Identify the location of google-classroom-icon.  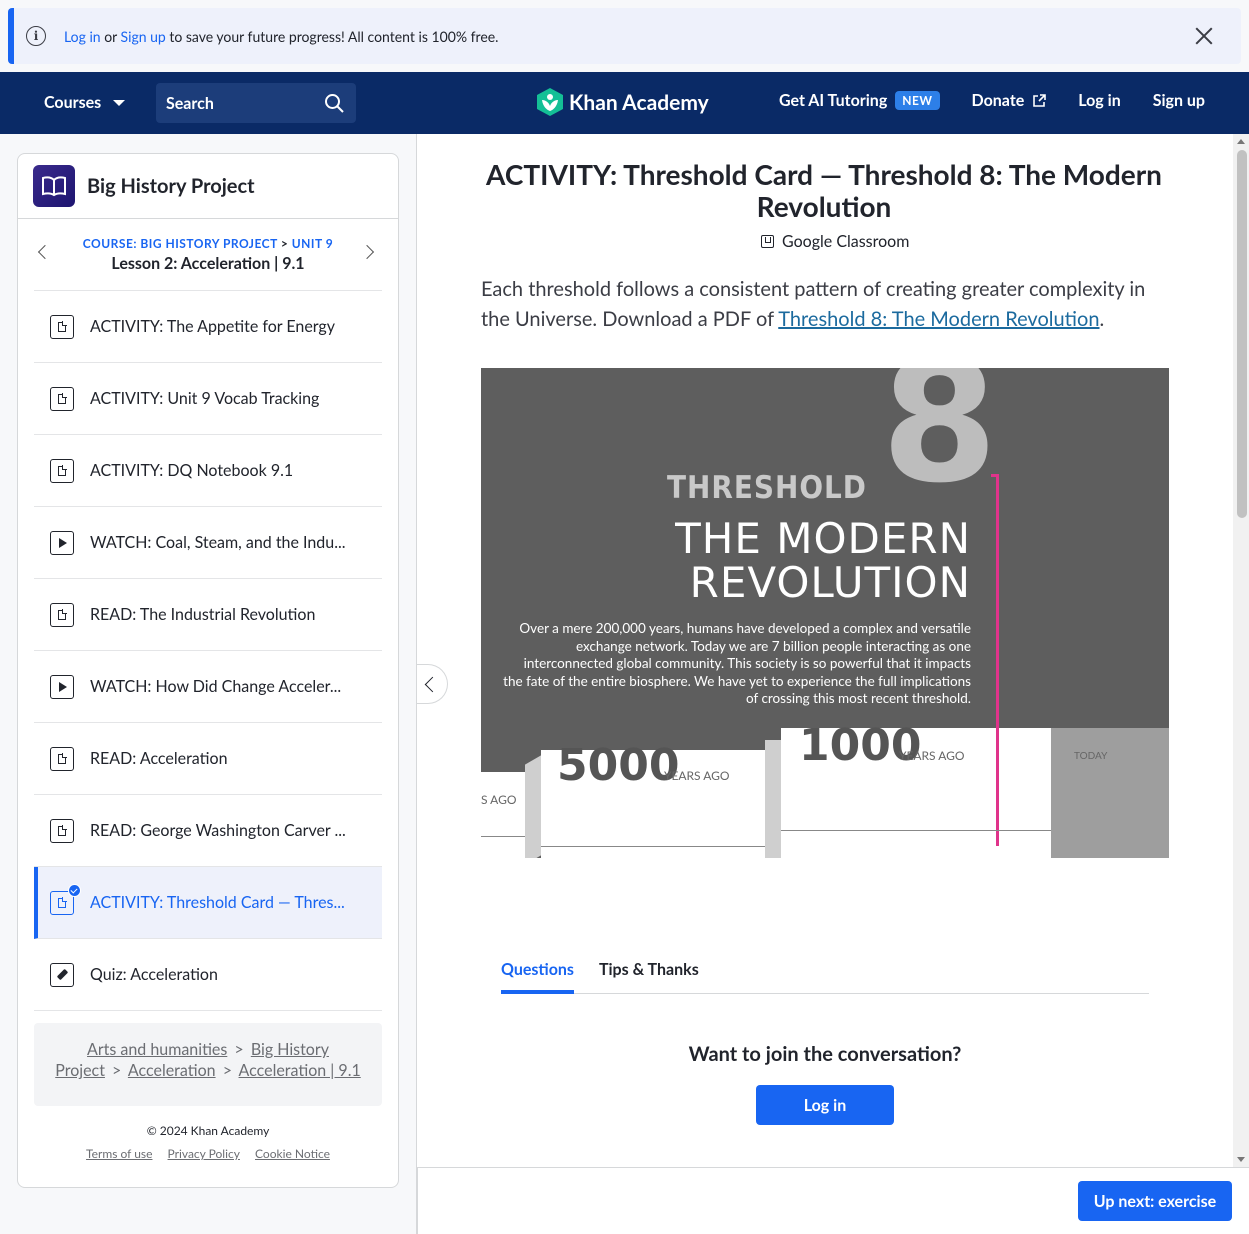
(767, 241).